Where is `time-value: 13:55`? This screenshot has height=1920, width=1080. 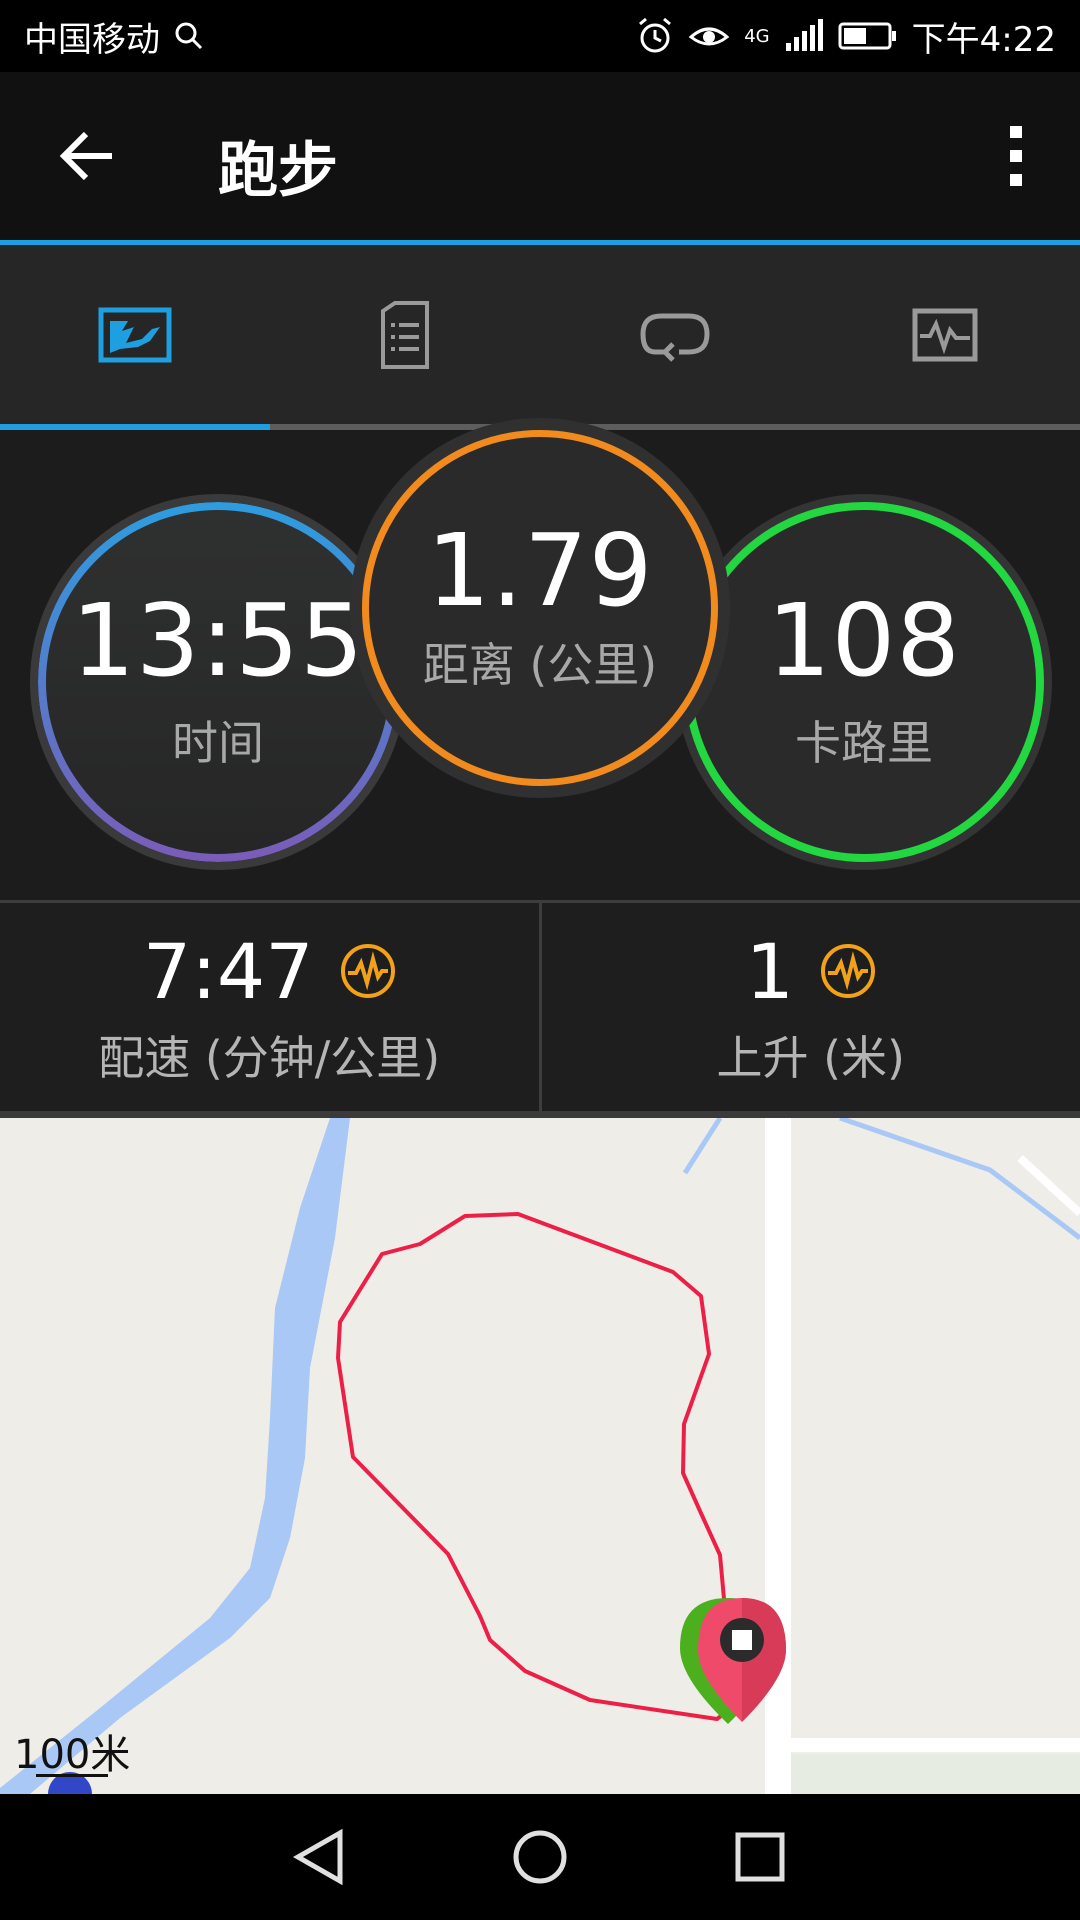 time-value: 13:55 is located at coordinates (218, 640).